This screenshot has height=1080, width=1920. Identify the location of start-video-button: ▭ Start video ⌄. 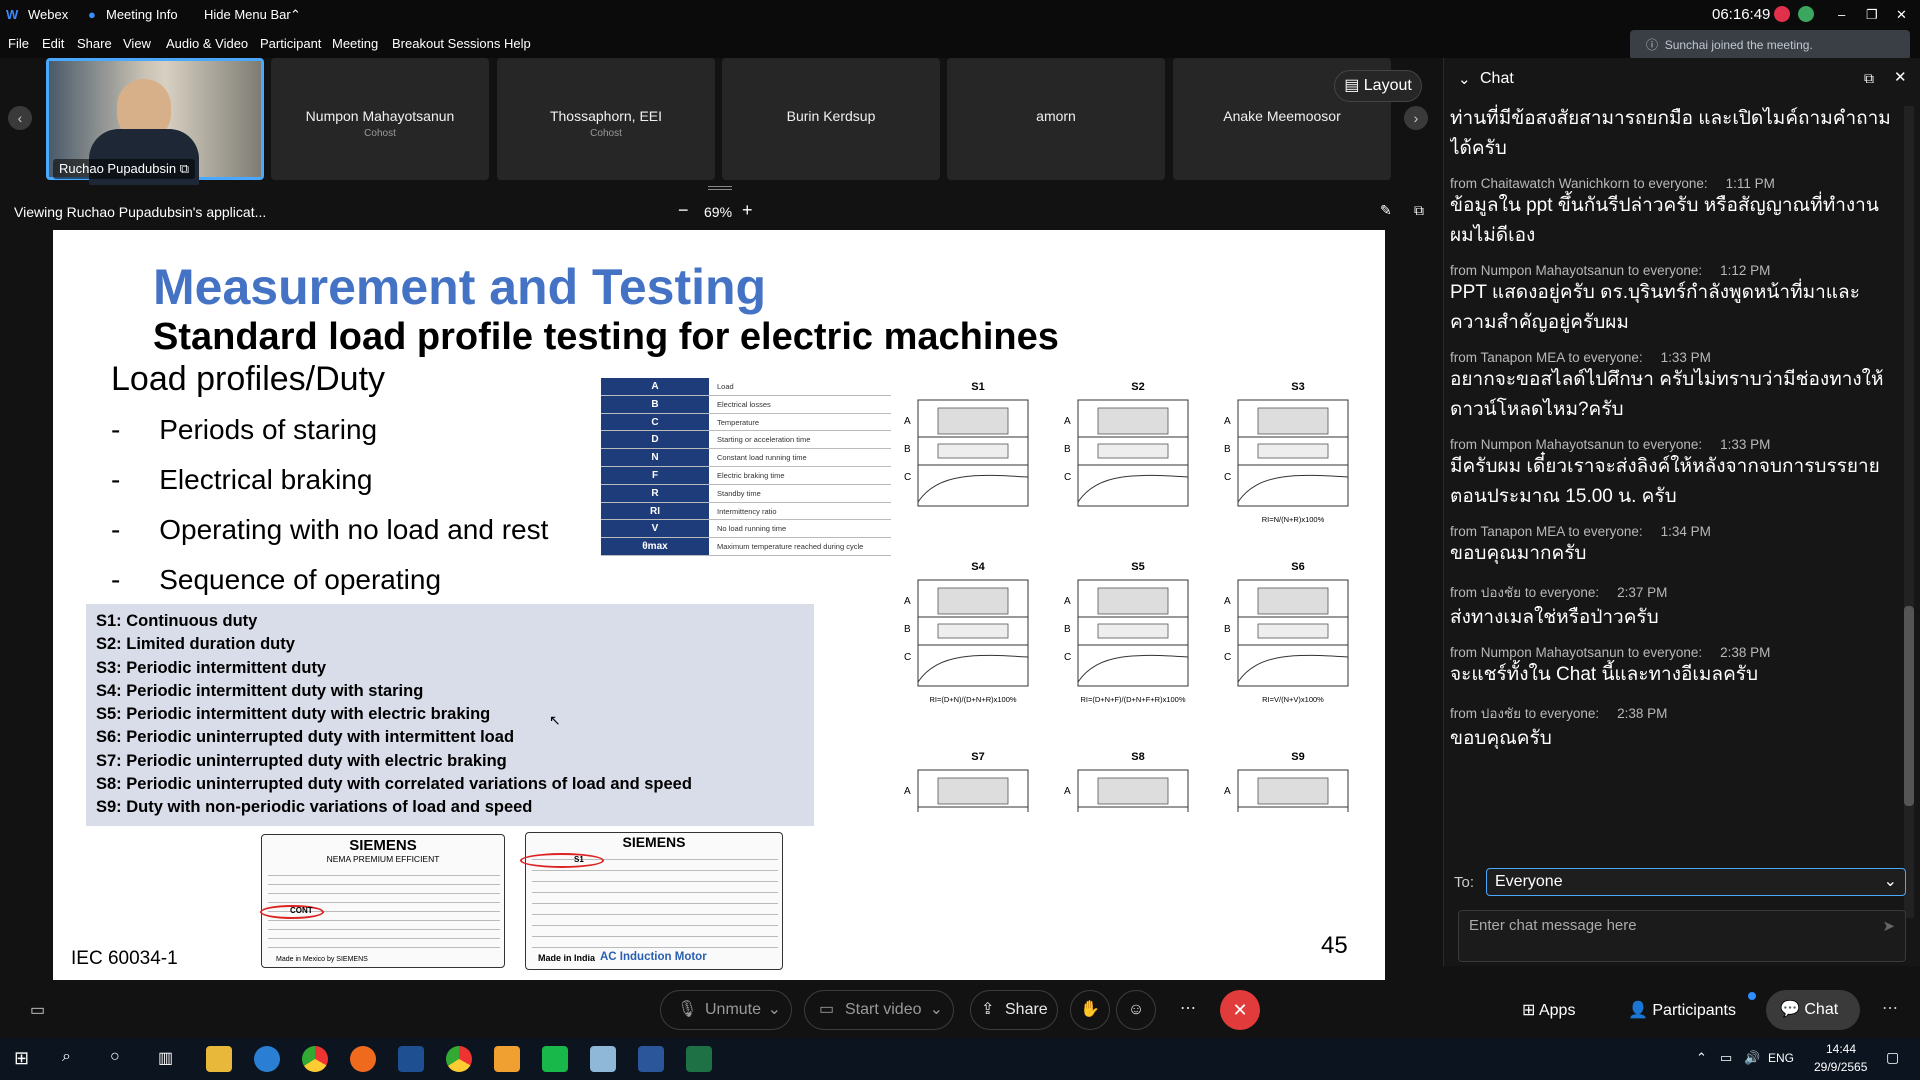
(879, 1010).